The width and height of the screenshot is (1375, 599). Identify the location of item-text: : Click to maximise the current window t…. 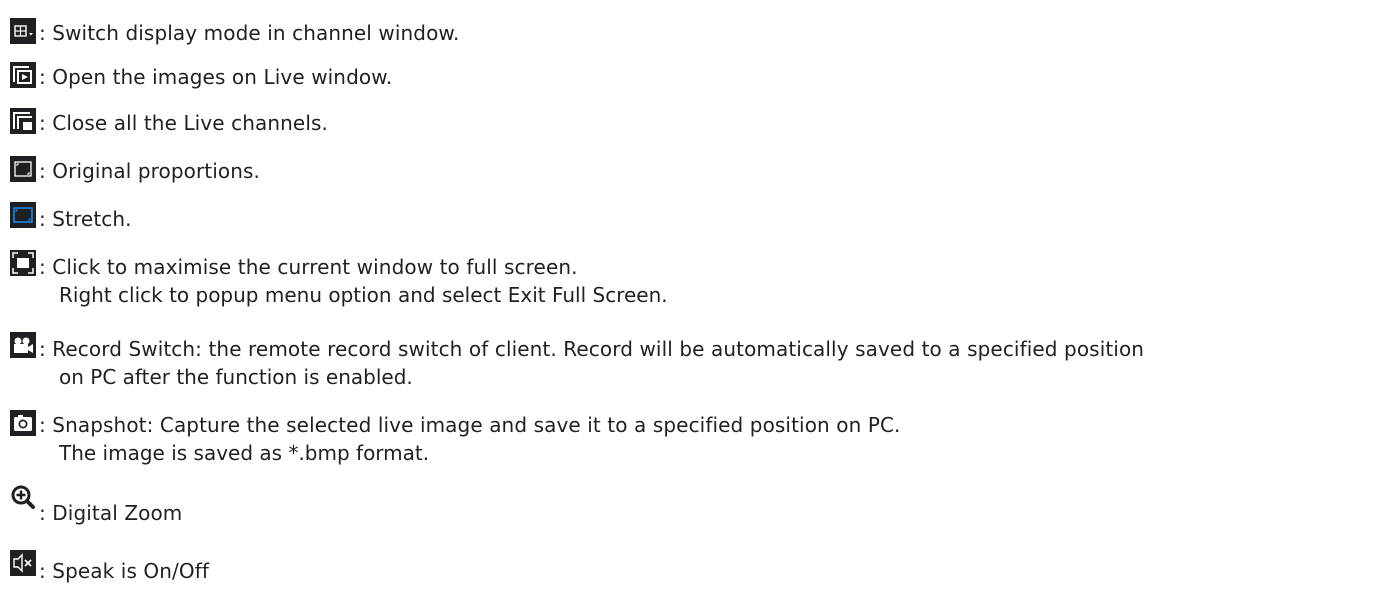
(308, 267).